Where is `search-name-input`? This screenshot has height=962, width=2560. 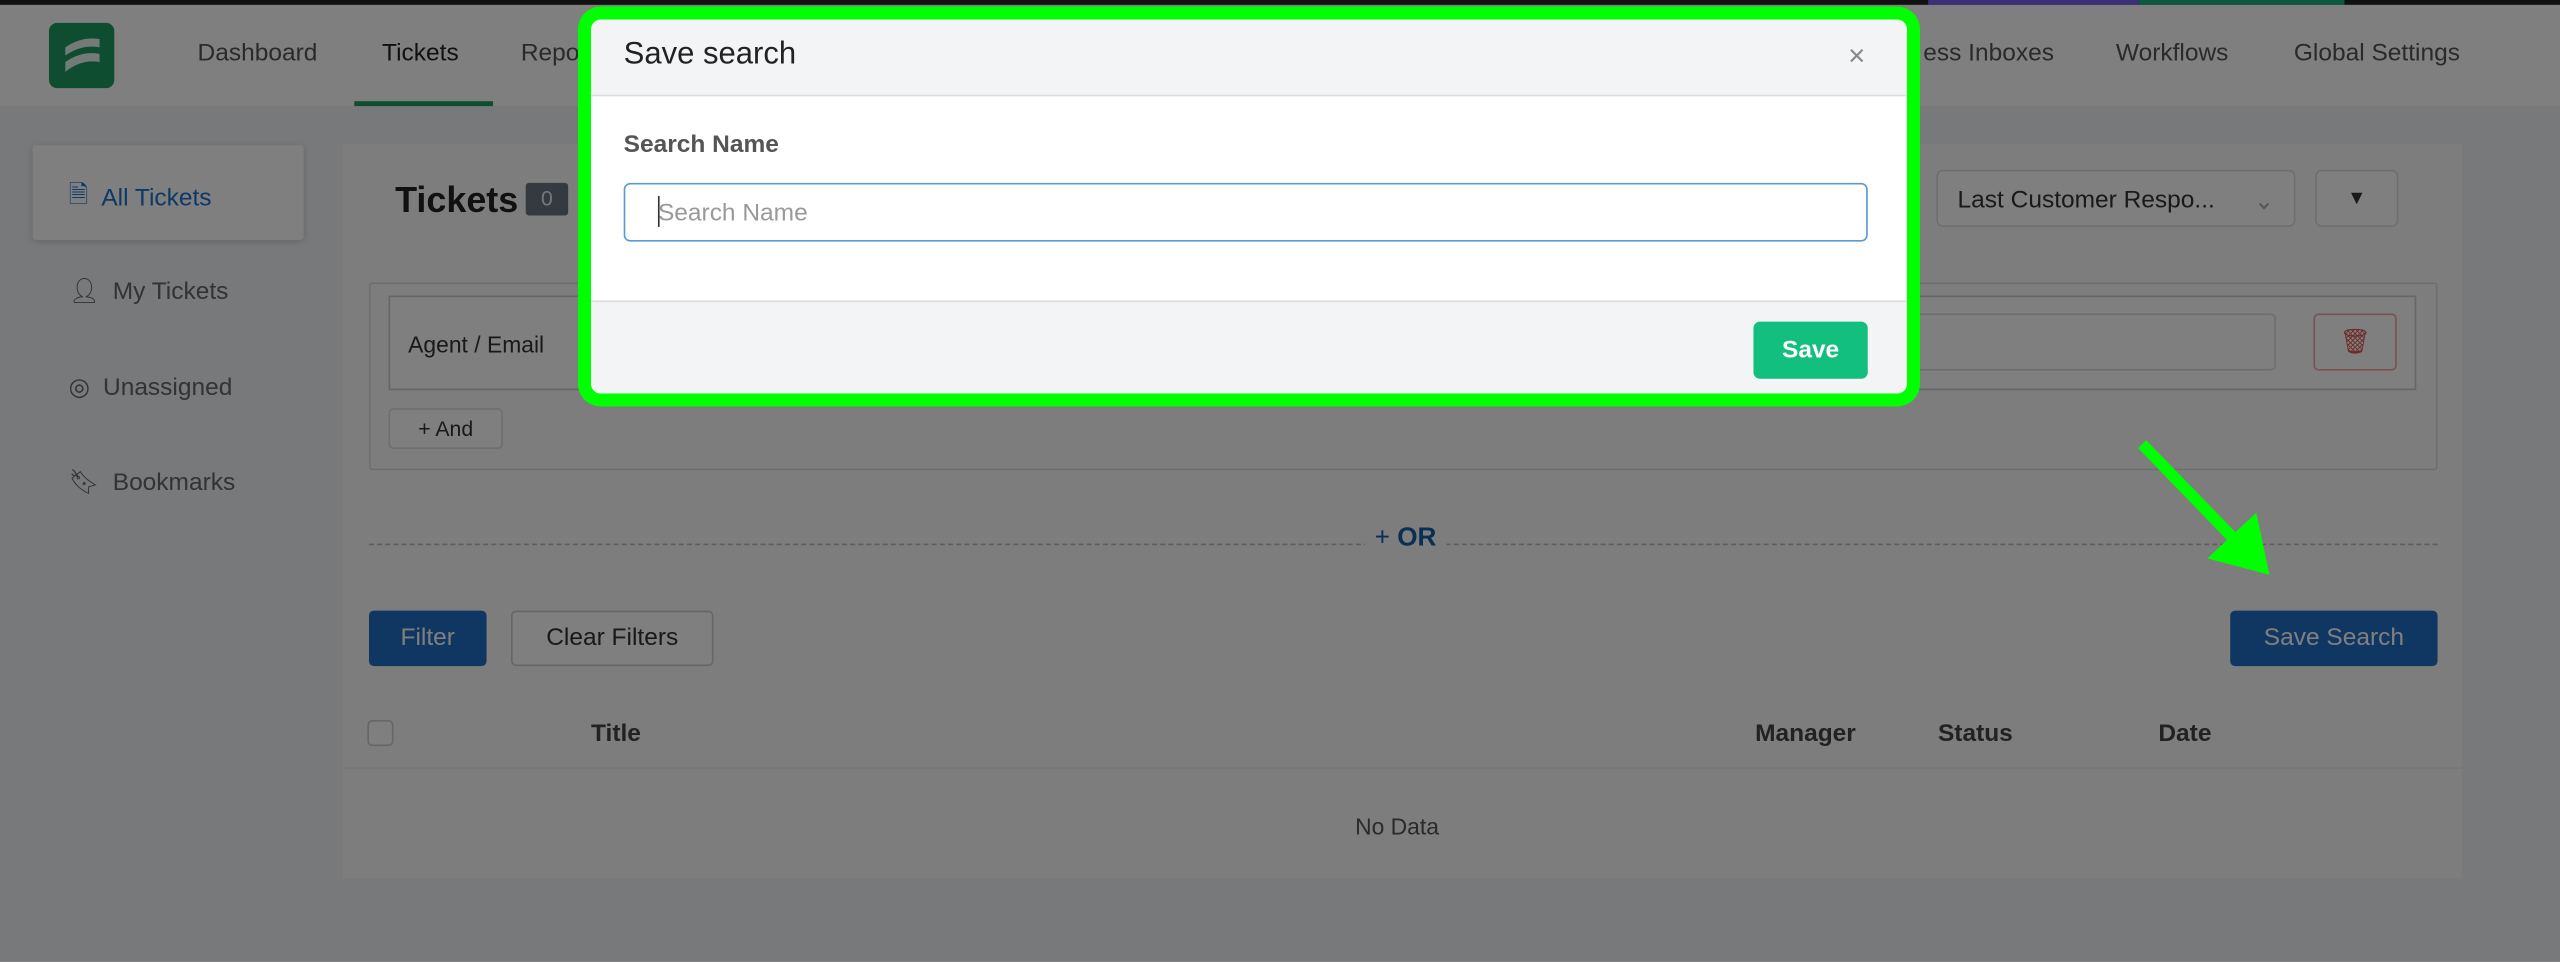
search-name-input is located at coordinates (1245, 212).